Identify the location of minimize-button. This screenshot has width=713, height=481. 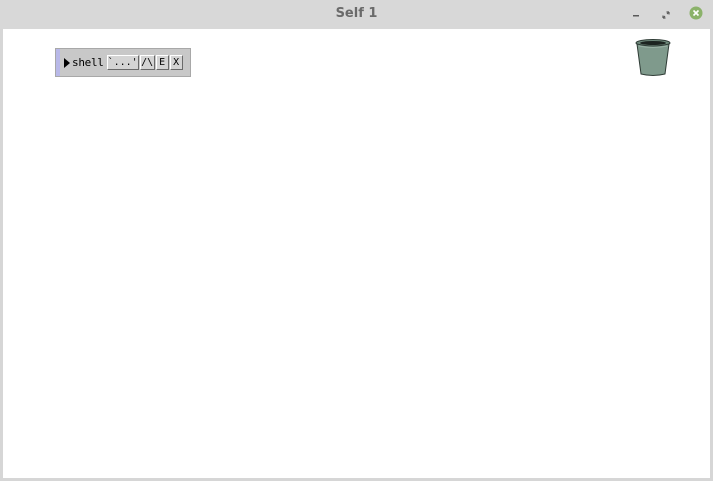
(636, 14).